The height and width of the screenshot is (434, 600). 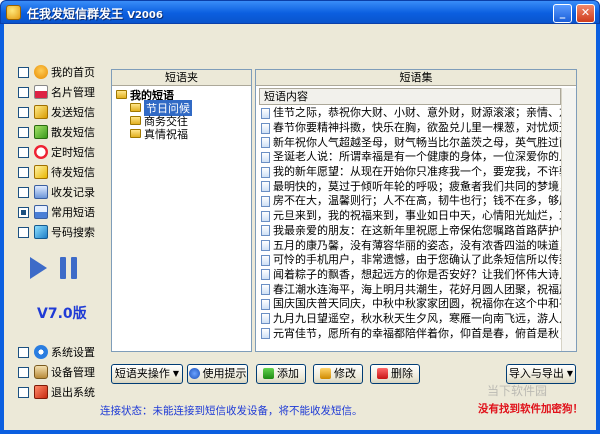 I want to click on home-icon, so click(x=41, y=72).